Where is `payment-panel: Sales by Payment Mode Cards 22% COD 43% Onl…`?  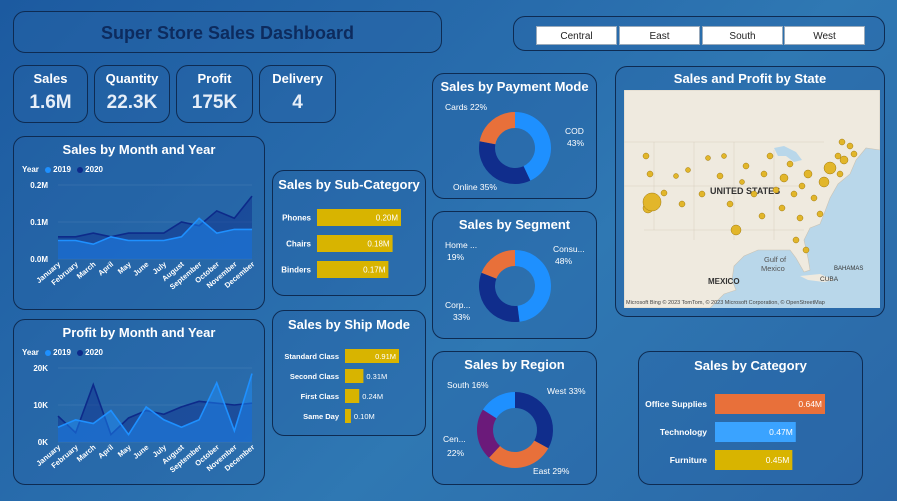
payment-panel: Sales by Payment Mode Cards 22% COD 43% Onl… is located at coordinates (514, 136).